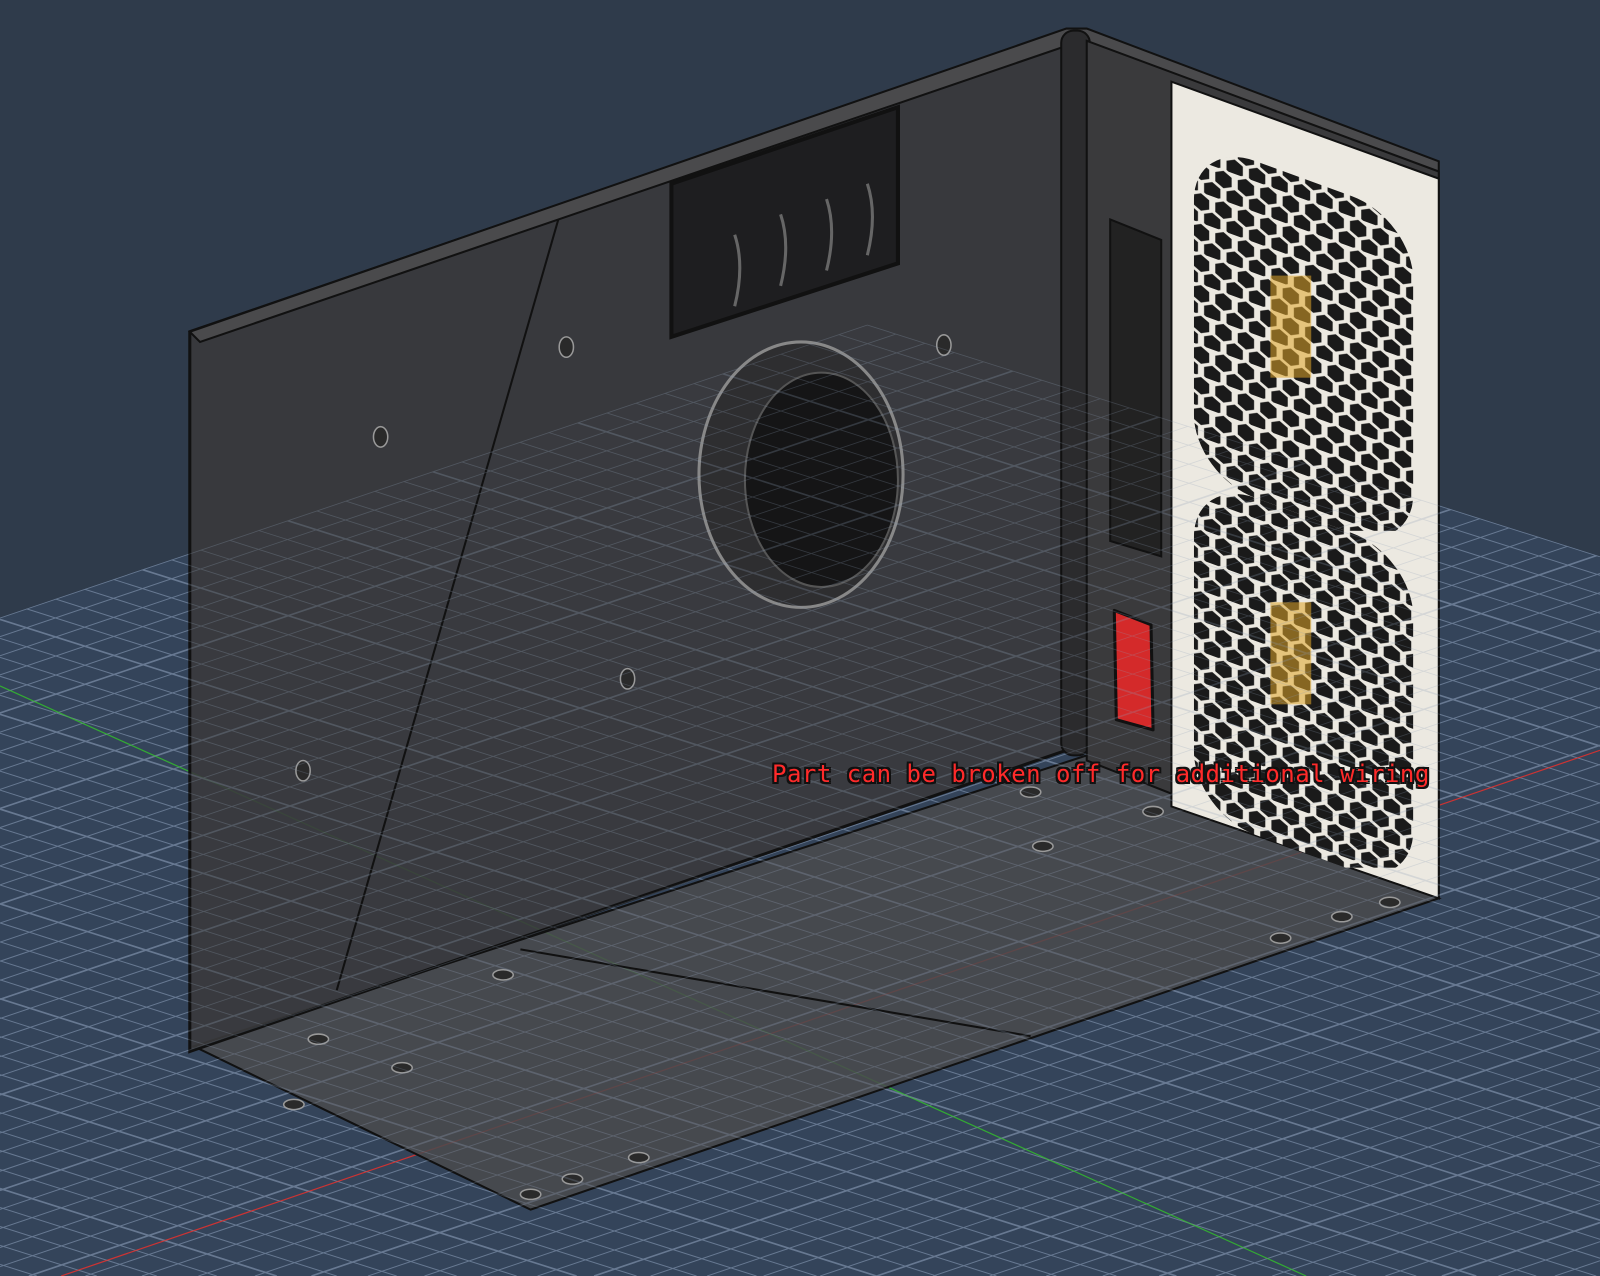  I want to click on corner-pillar, so click(1075, 393).